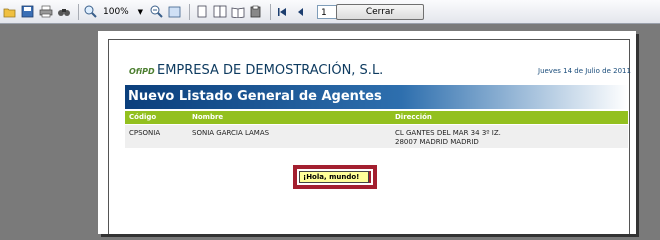 This screenshot has width=660, height=240. I want to click on zoom-select: 100% ▼, so click(123, 12).